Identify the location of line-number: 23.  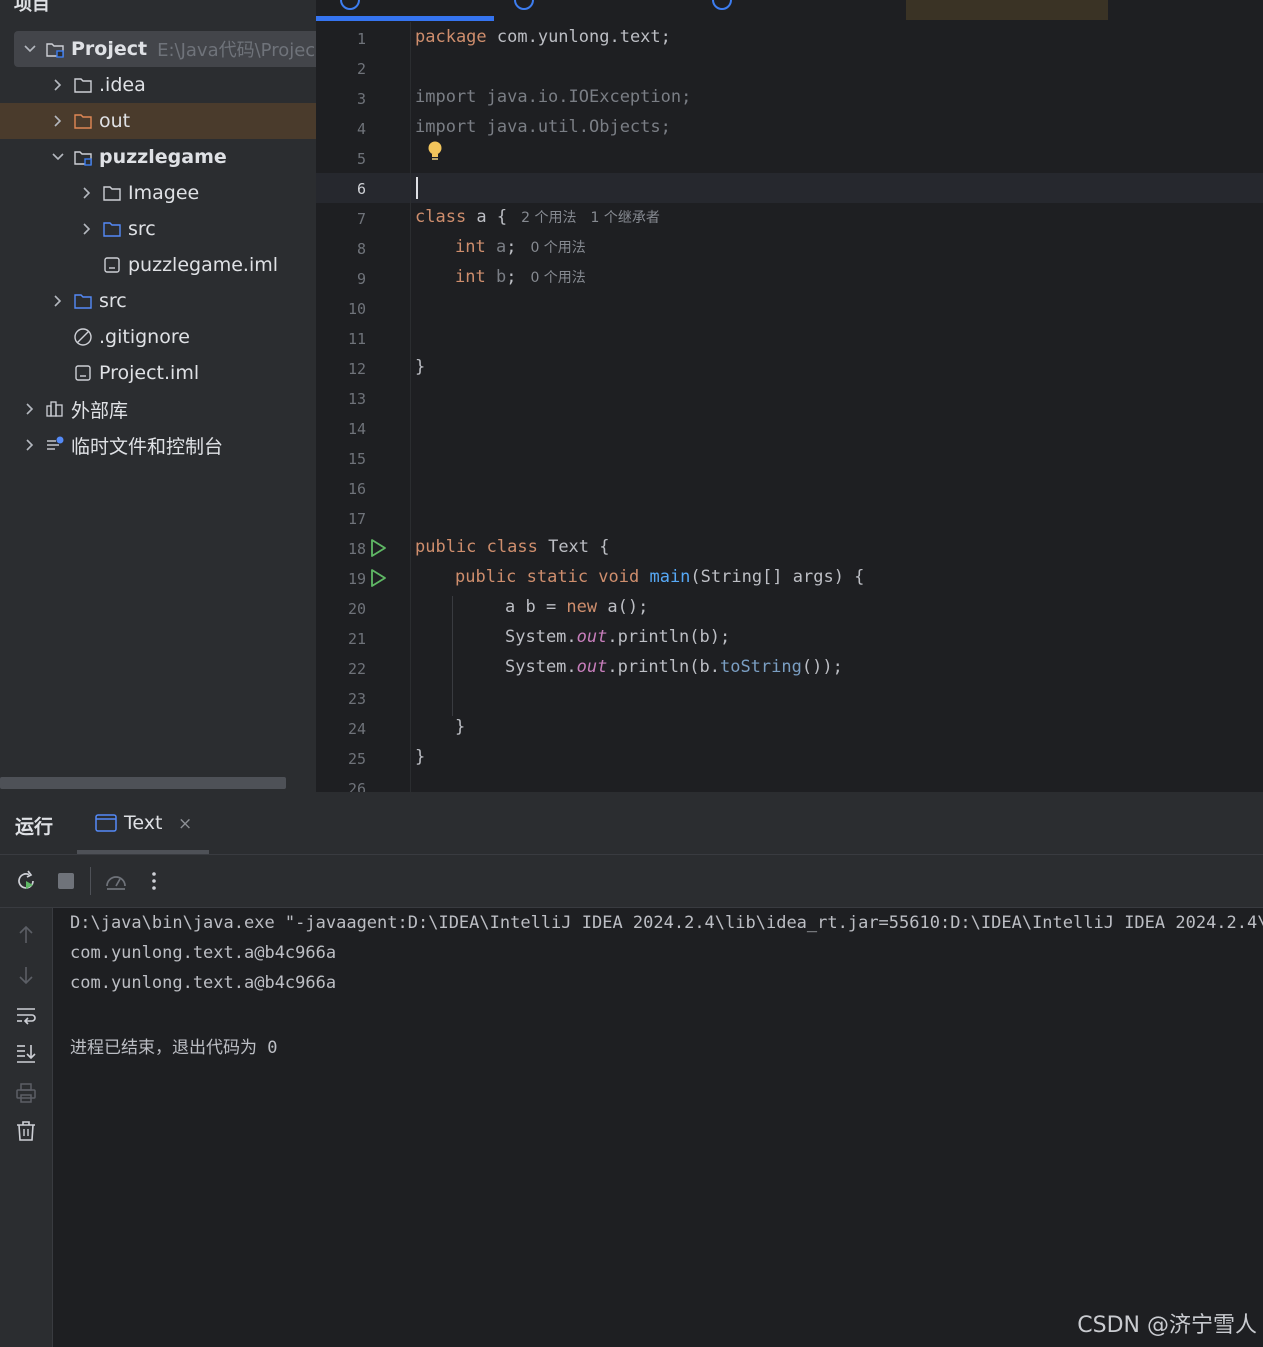
(356, 699).